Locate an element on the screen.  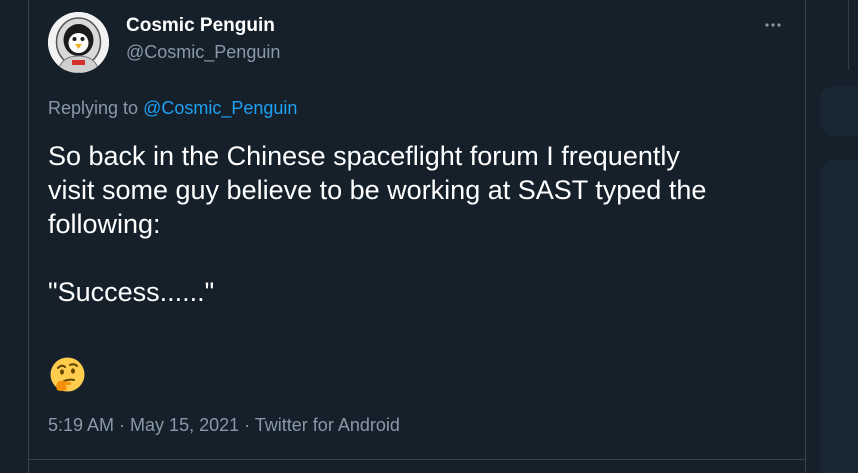
tweet-time: 5:19 AM is located at coordinates (81, 425).